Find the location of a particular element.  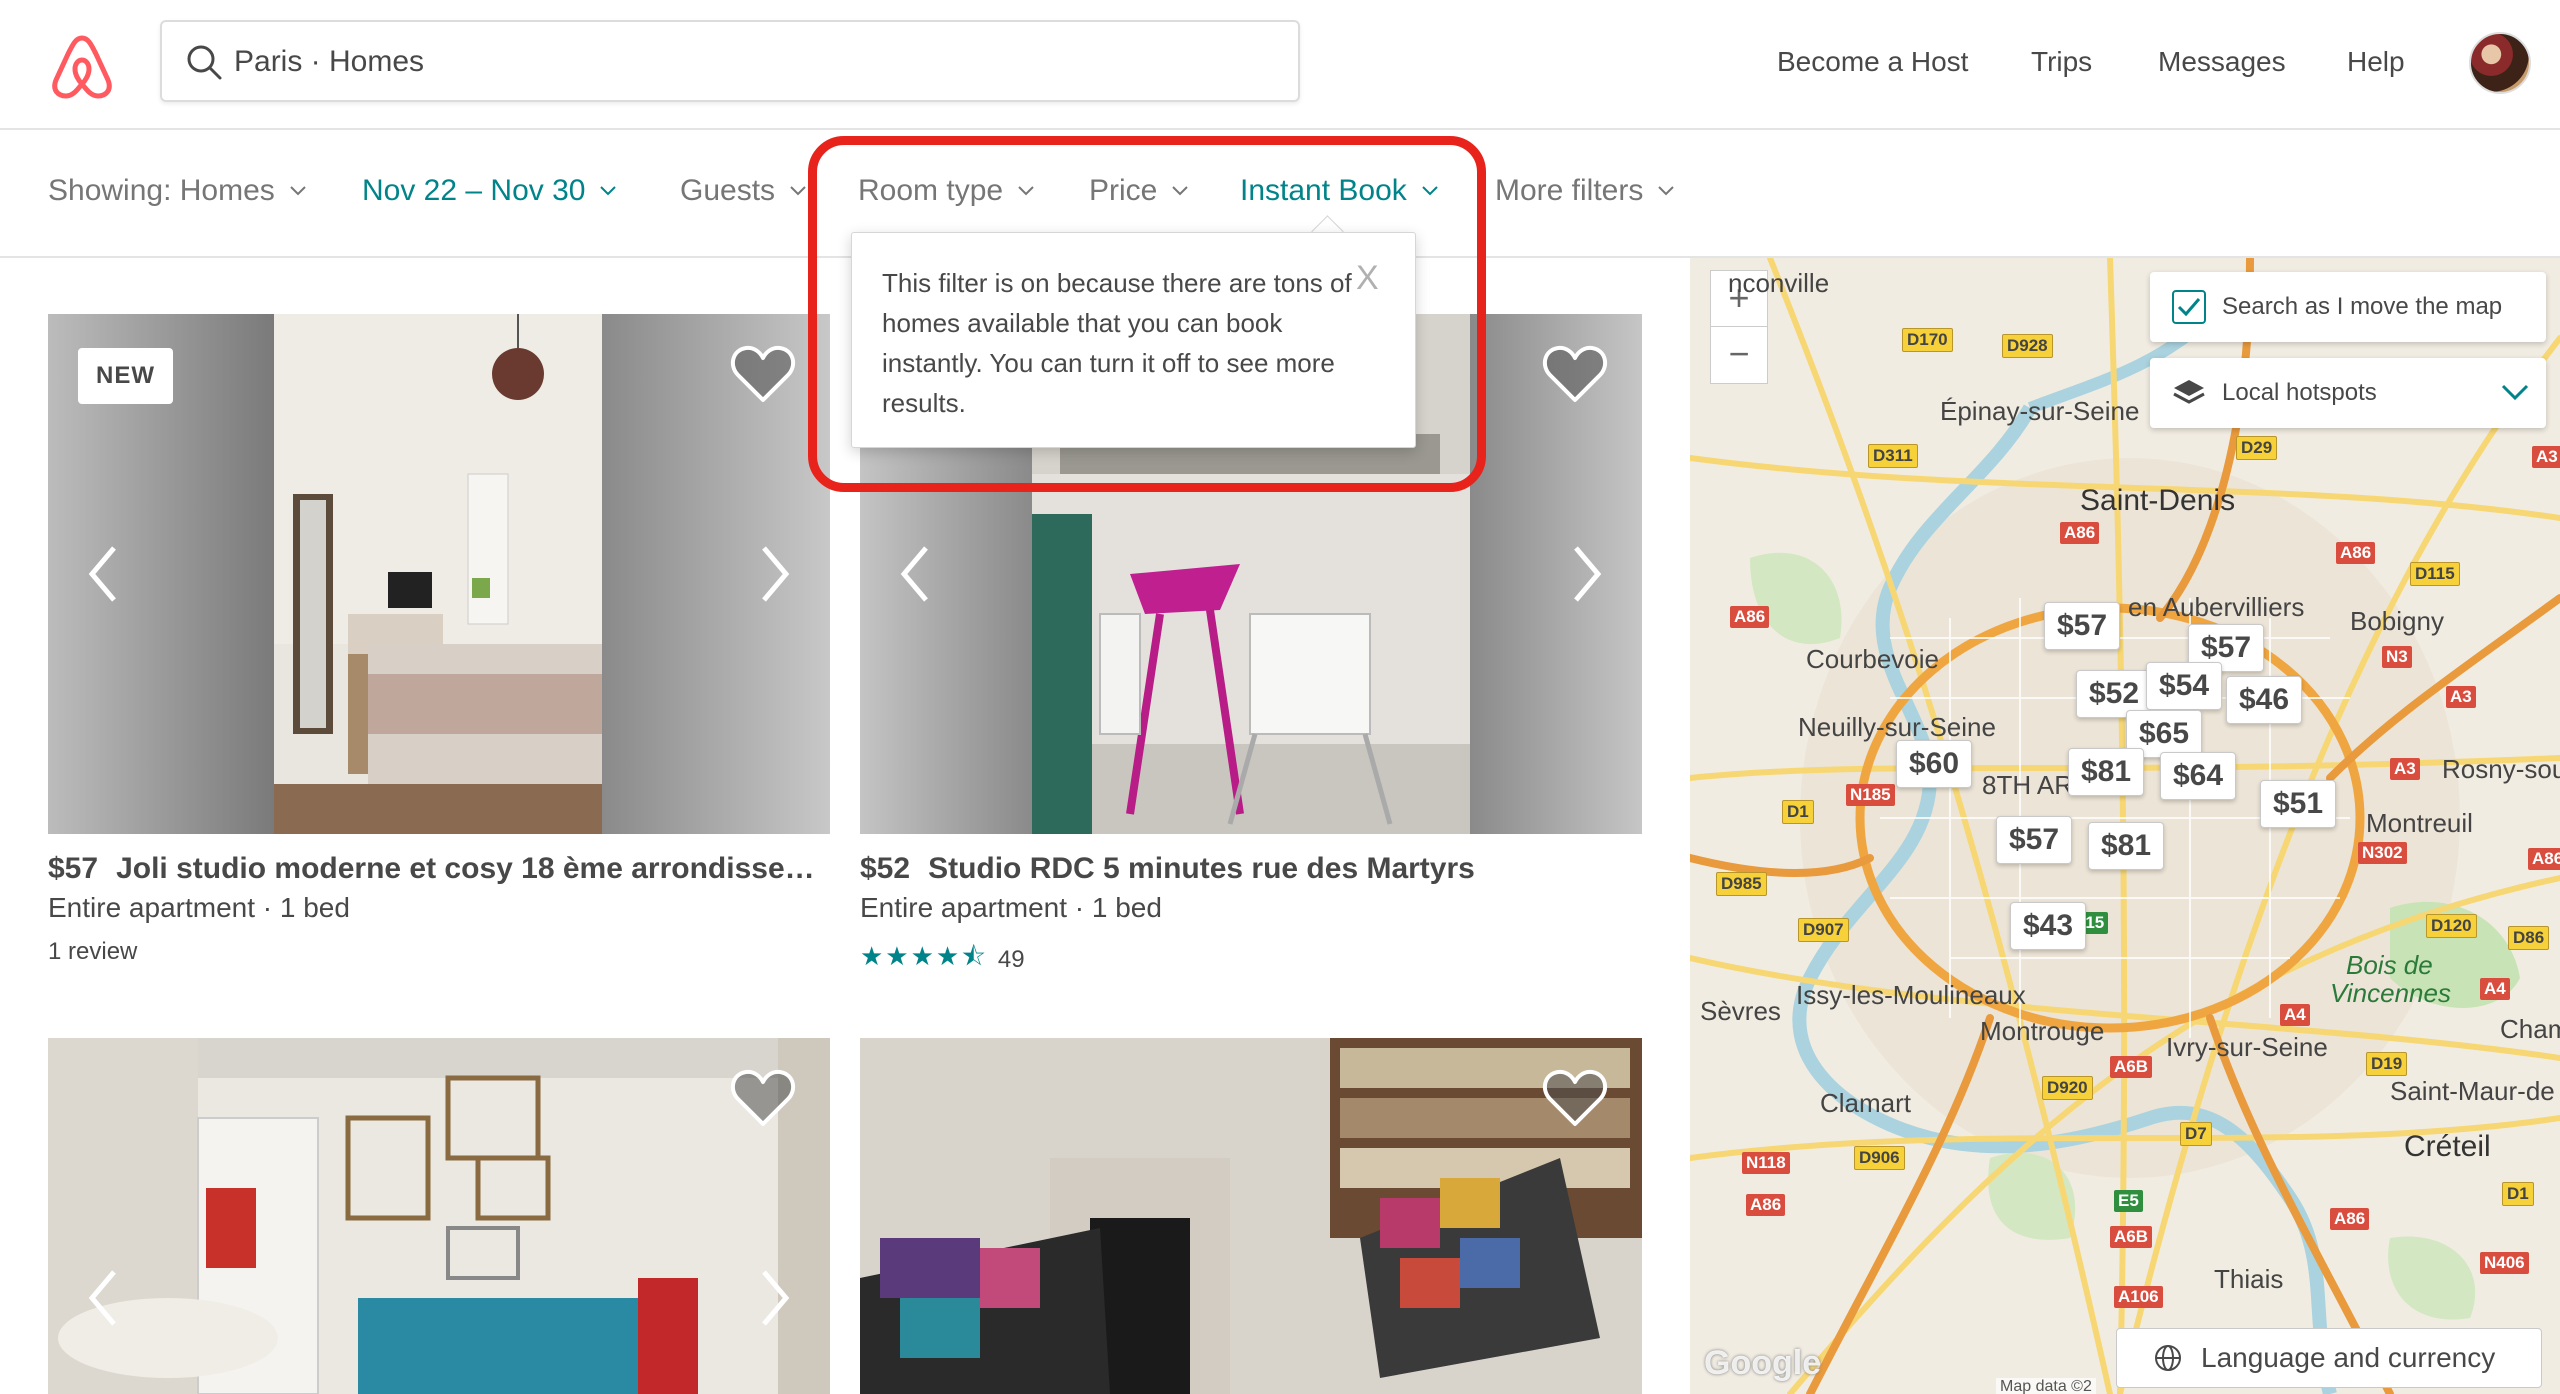

listing-reviews: 1 review is located at coordinates (93, 951).